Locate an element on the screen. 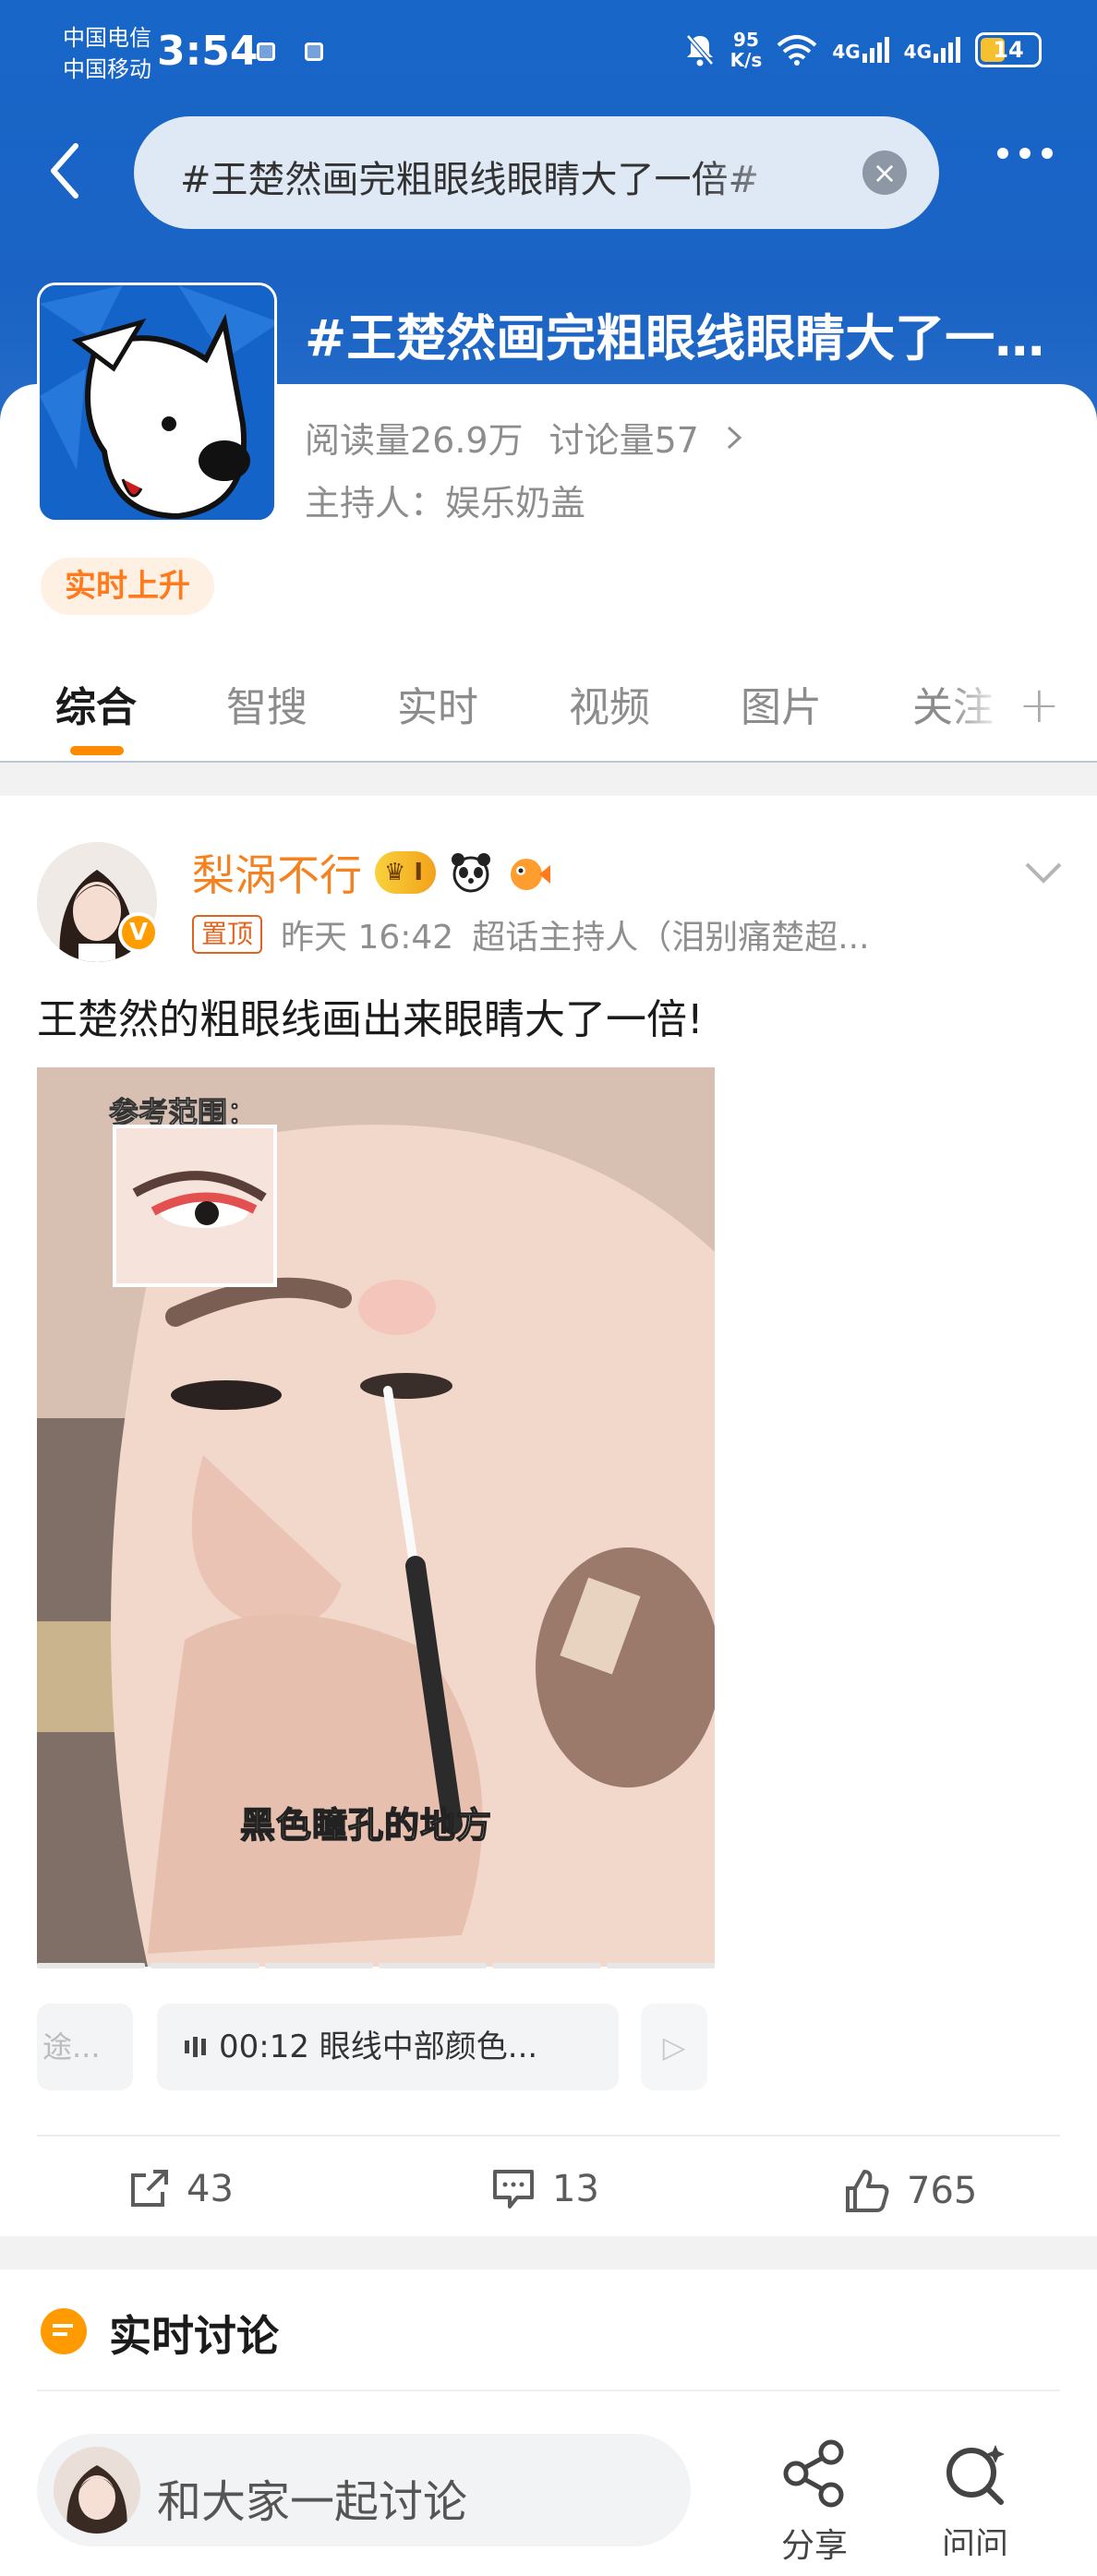  tab-overview: 综合 is located at coordinates (96, 703).